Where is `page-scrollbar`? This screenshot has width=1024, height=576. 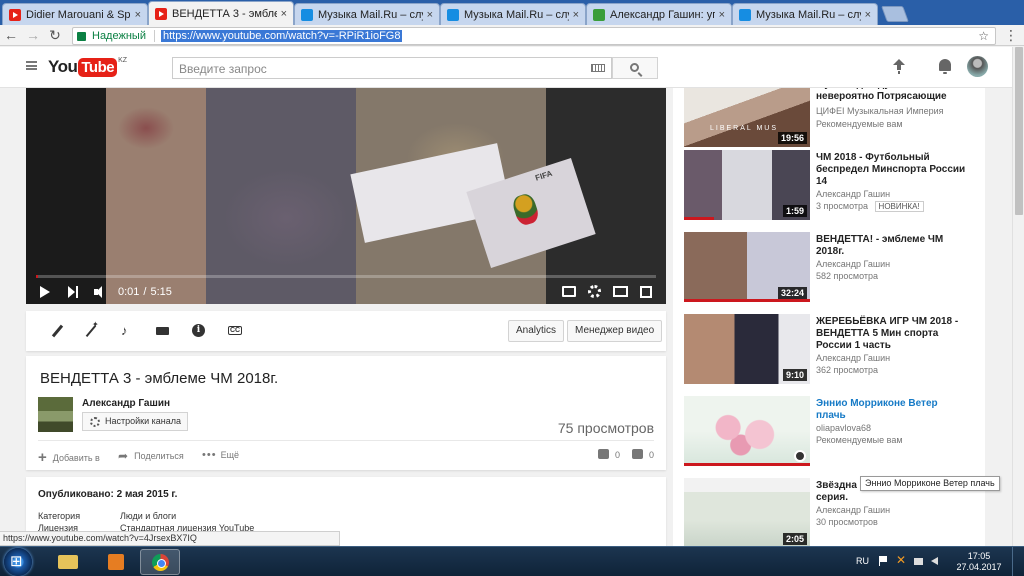 page-scrollbar is located at coordinates (1018, 296).